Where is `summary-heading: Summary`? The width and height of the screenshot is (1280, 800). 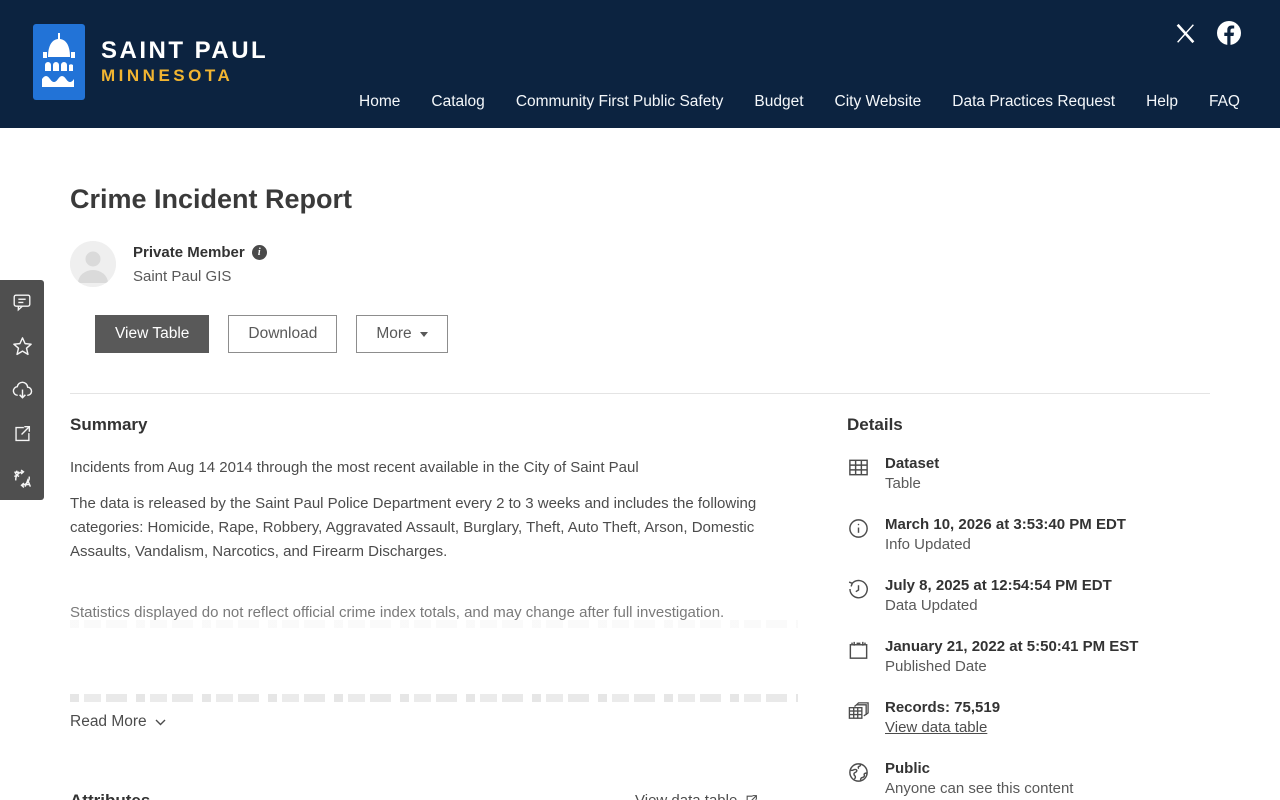 summary-heading: Summary is located at coordinates (109, 424).